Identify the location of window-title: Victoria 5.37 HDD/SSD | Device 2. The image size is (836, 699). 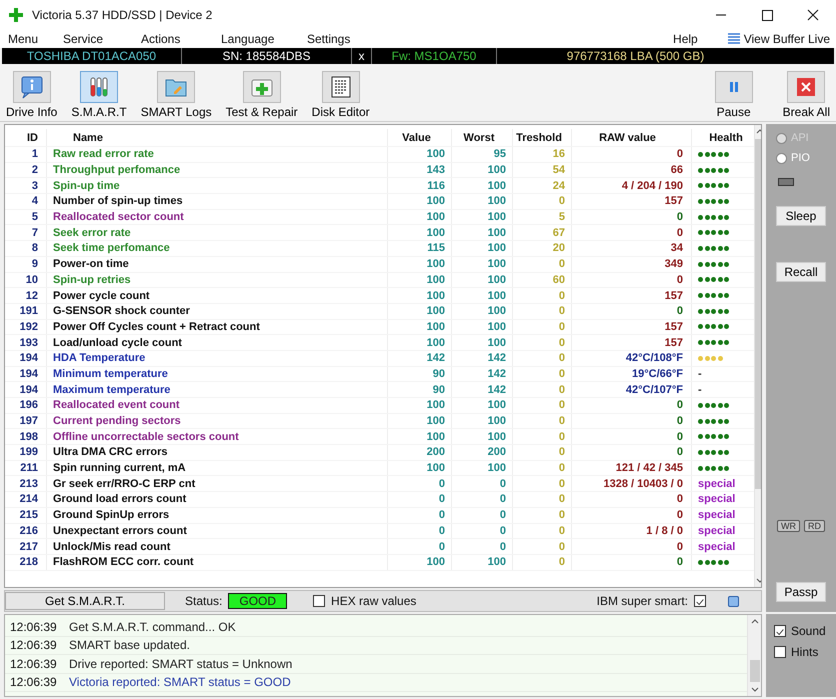
(122, 15).